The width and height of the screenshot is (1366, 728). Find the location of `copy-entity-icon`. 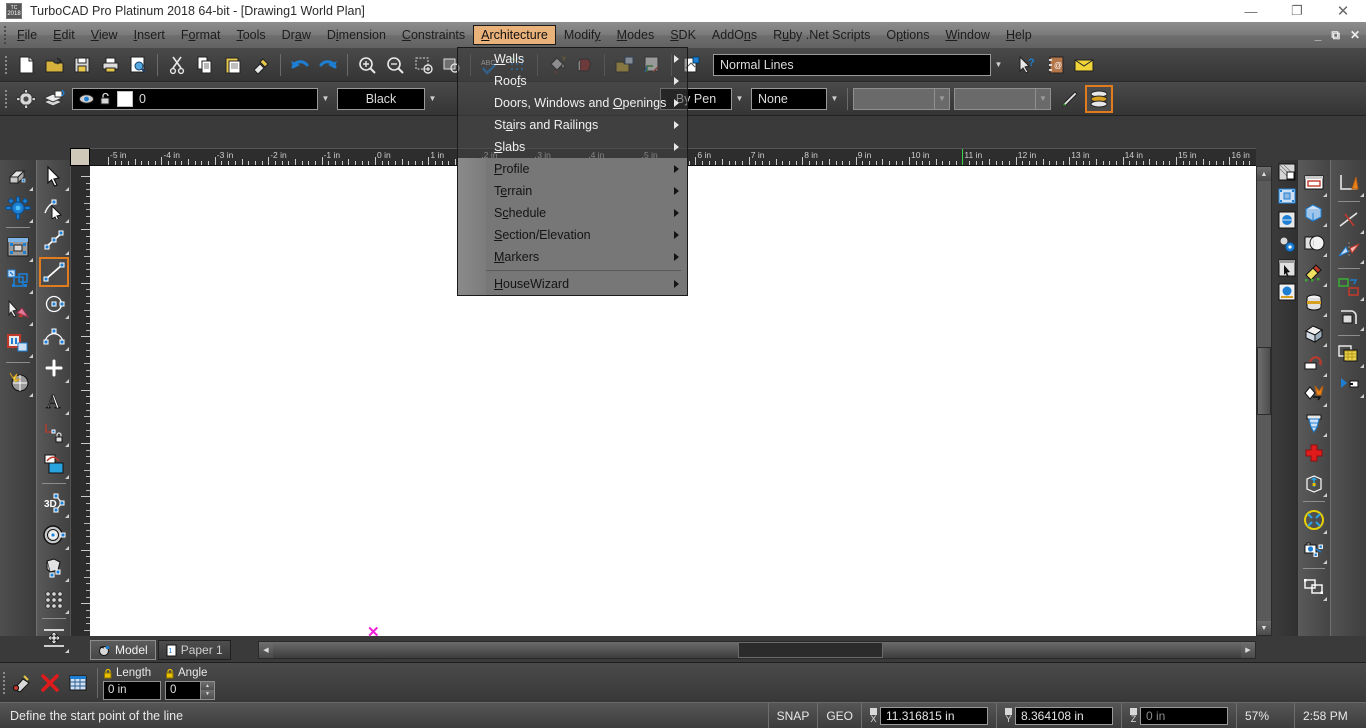

copy-entity-icon is located at coordinates (1314, 213).